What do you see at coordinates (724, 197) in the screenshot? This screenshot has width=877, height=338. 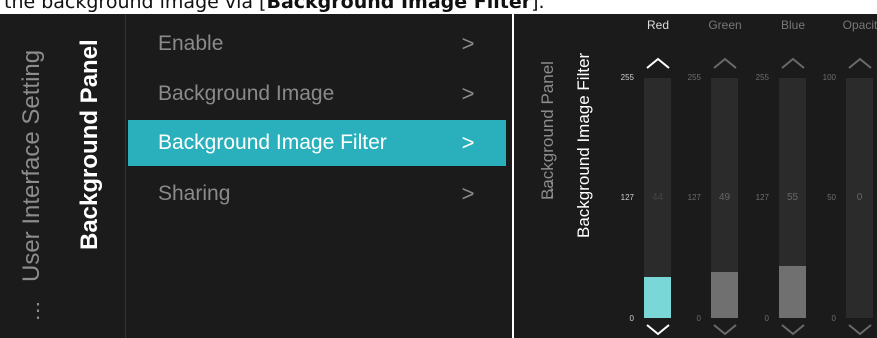 I see `slider-value: 49` at bounding box center [724, 197].